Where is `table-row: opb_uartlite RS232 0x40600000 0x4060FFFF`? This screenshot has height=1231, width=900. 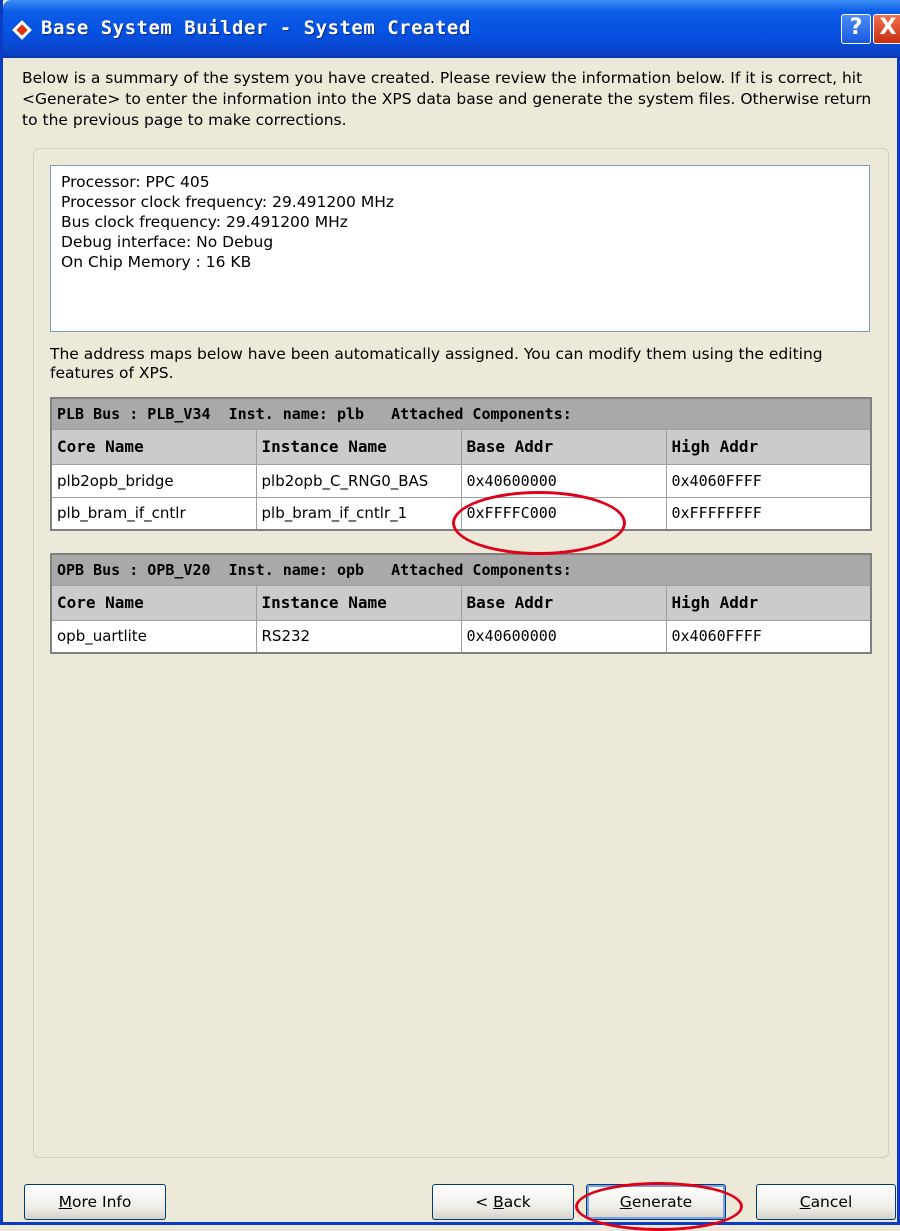 table-row: opb_uartlite RS232 0x40600000 0x4060FFFF is located at coordinates (461, 636).